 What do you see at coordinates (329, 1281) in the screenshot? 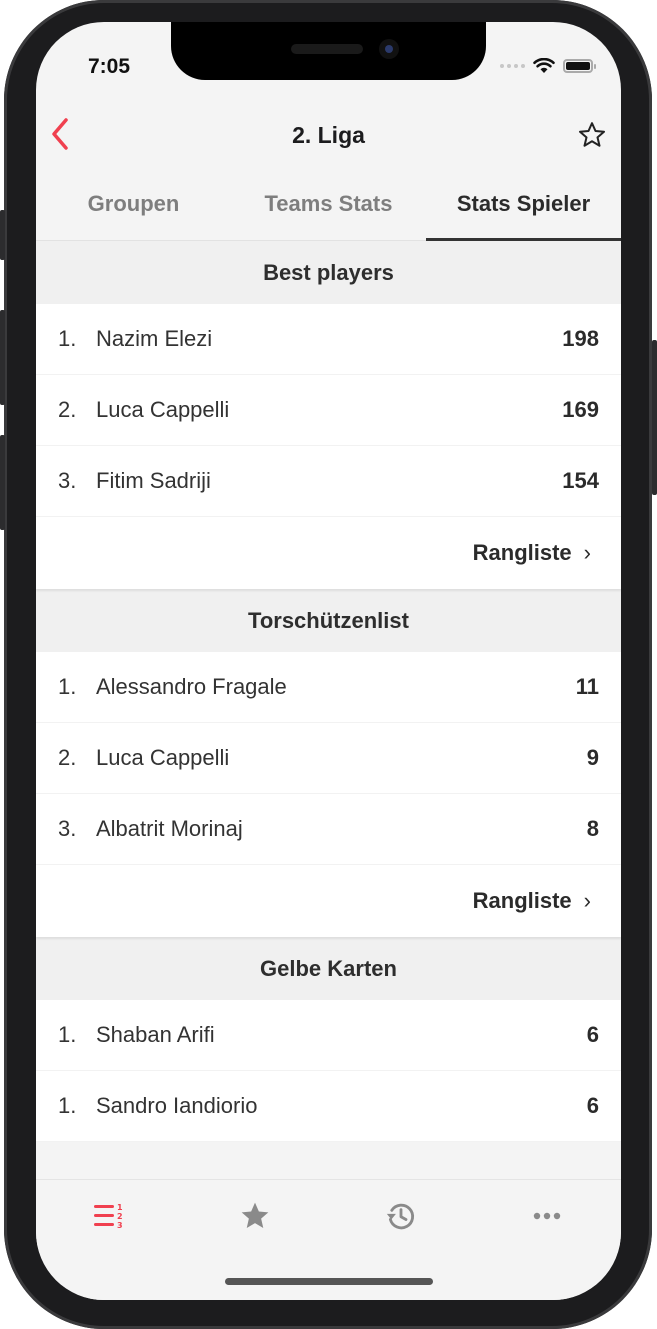
I see `home-indicator` at bounding box center [329, 1281].